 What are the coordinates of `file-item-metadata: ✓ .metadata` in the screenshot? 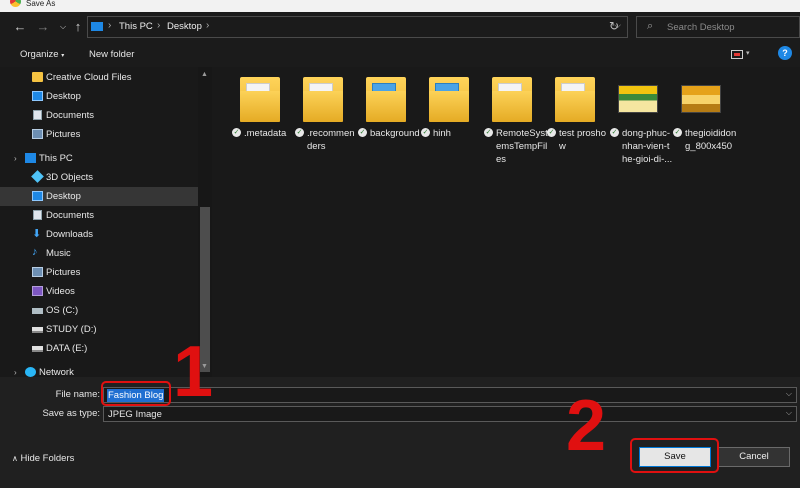 It's located at (259, 132).